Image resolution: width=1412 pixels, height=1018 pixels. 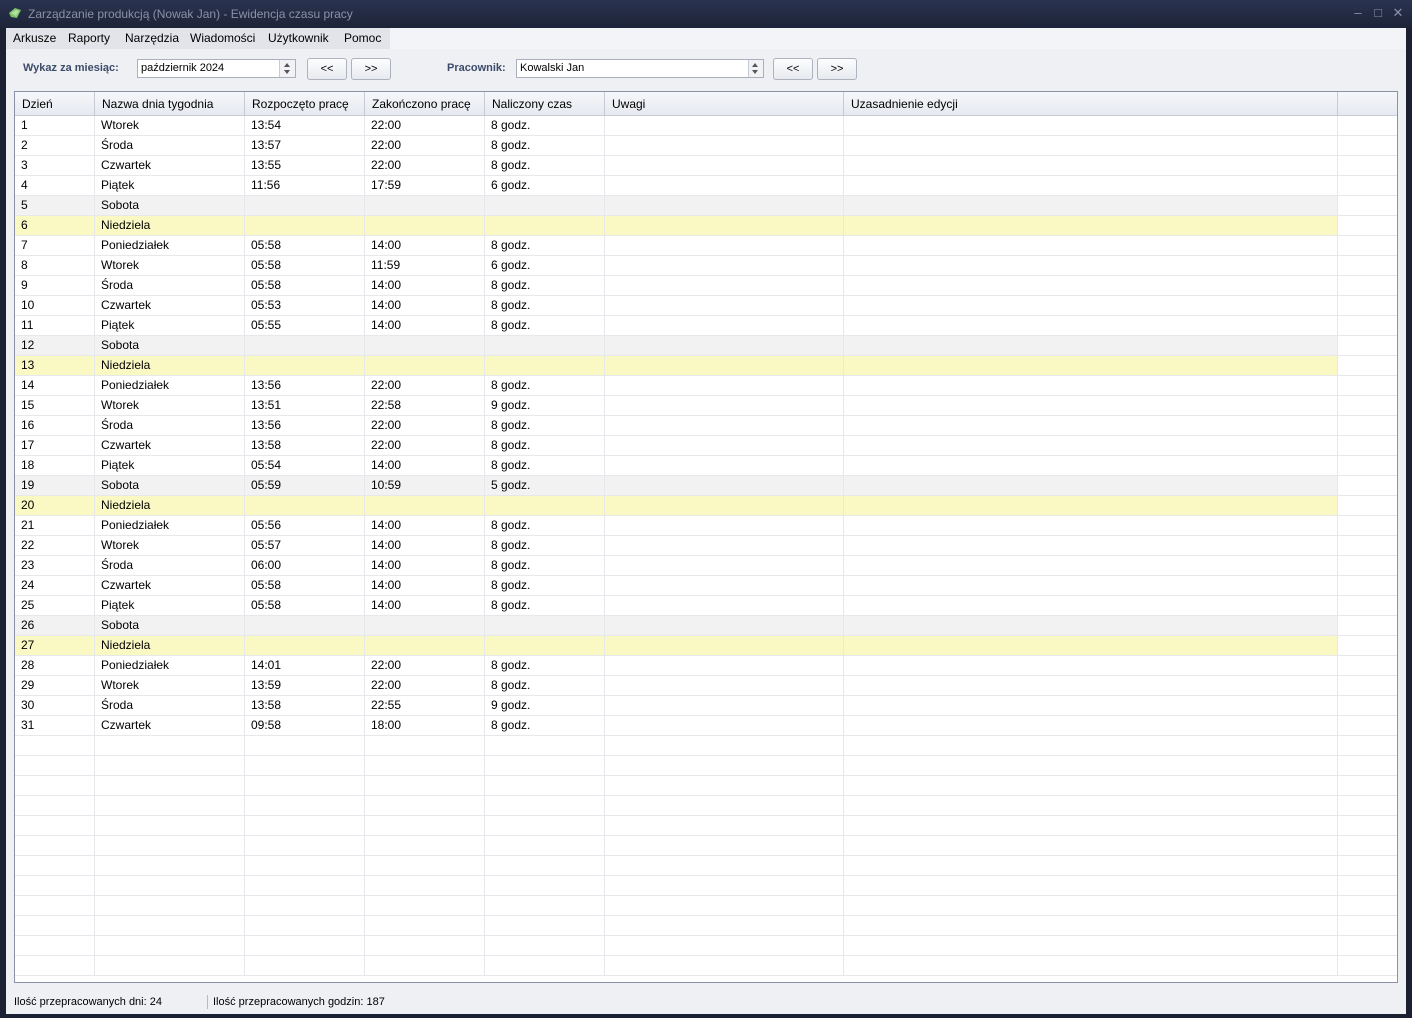 What do you see at coordinates (1398, 13) in the screenshot?
I see `close-icon: ✕` at bounding box center [1398, 13].